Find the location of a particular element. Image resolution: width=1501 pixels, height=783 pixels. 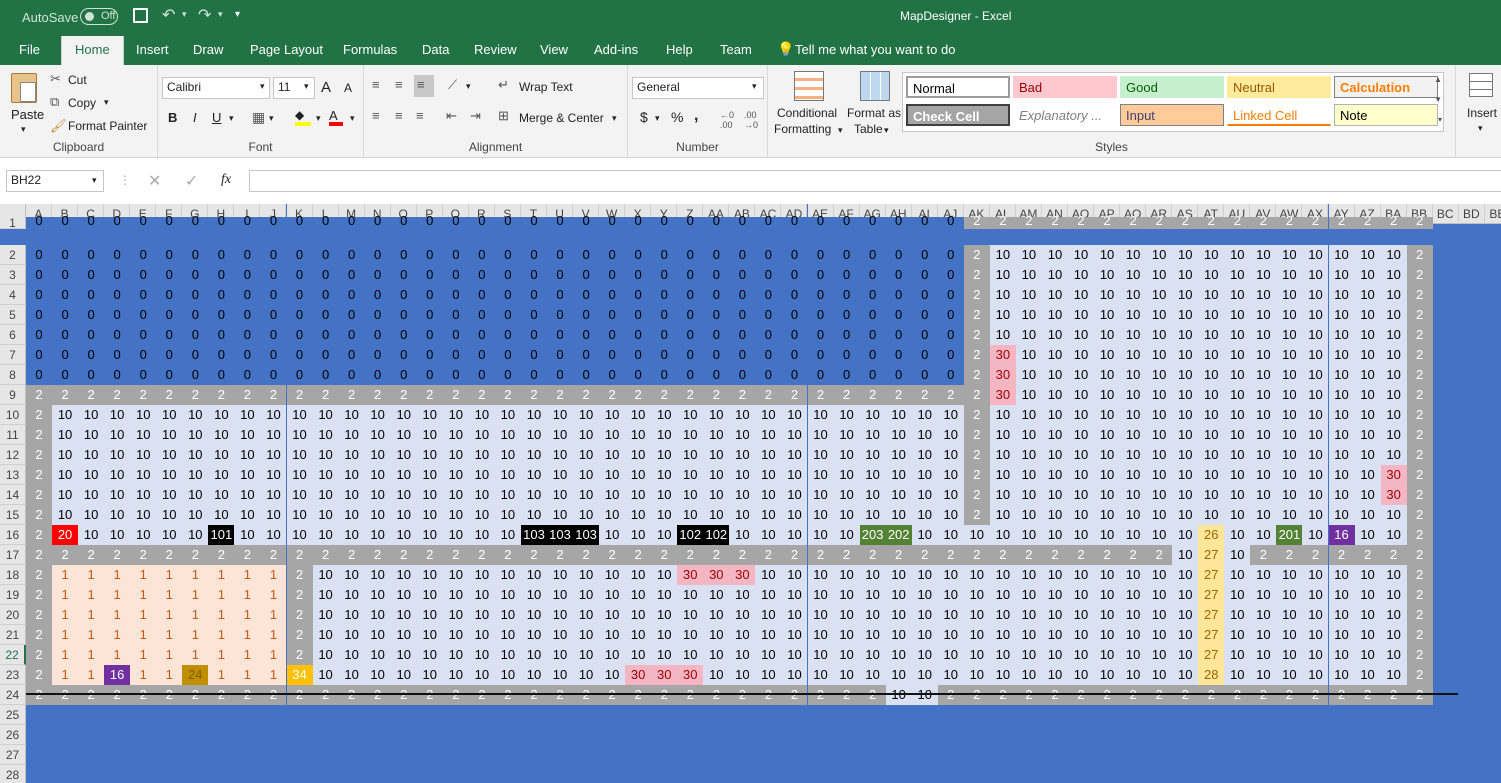

row-header-15: 15 is located at coordinates (13, 515).